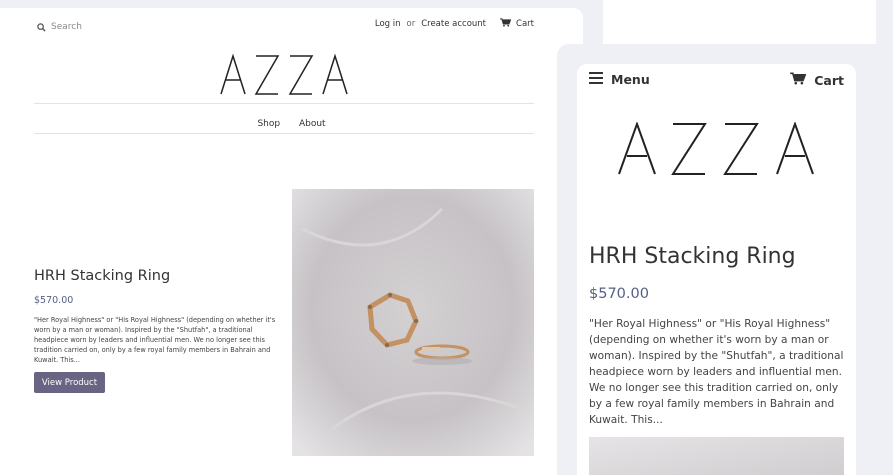 The width and height of the screenshot is (893, 475). Describe the element at coordinates (291, 24) in the screenshot. I see `top-bar: Search Log in or Create account Cart` at that location.